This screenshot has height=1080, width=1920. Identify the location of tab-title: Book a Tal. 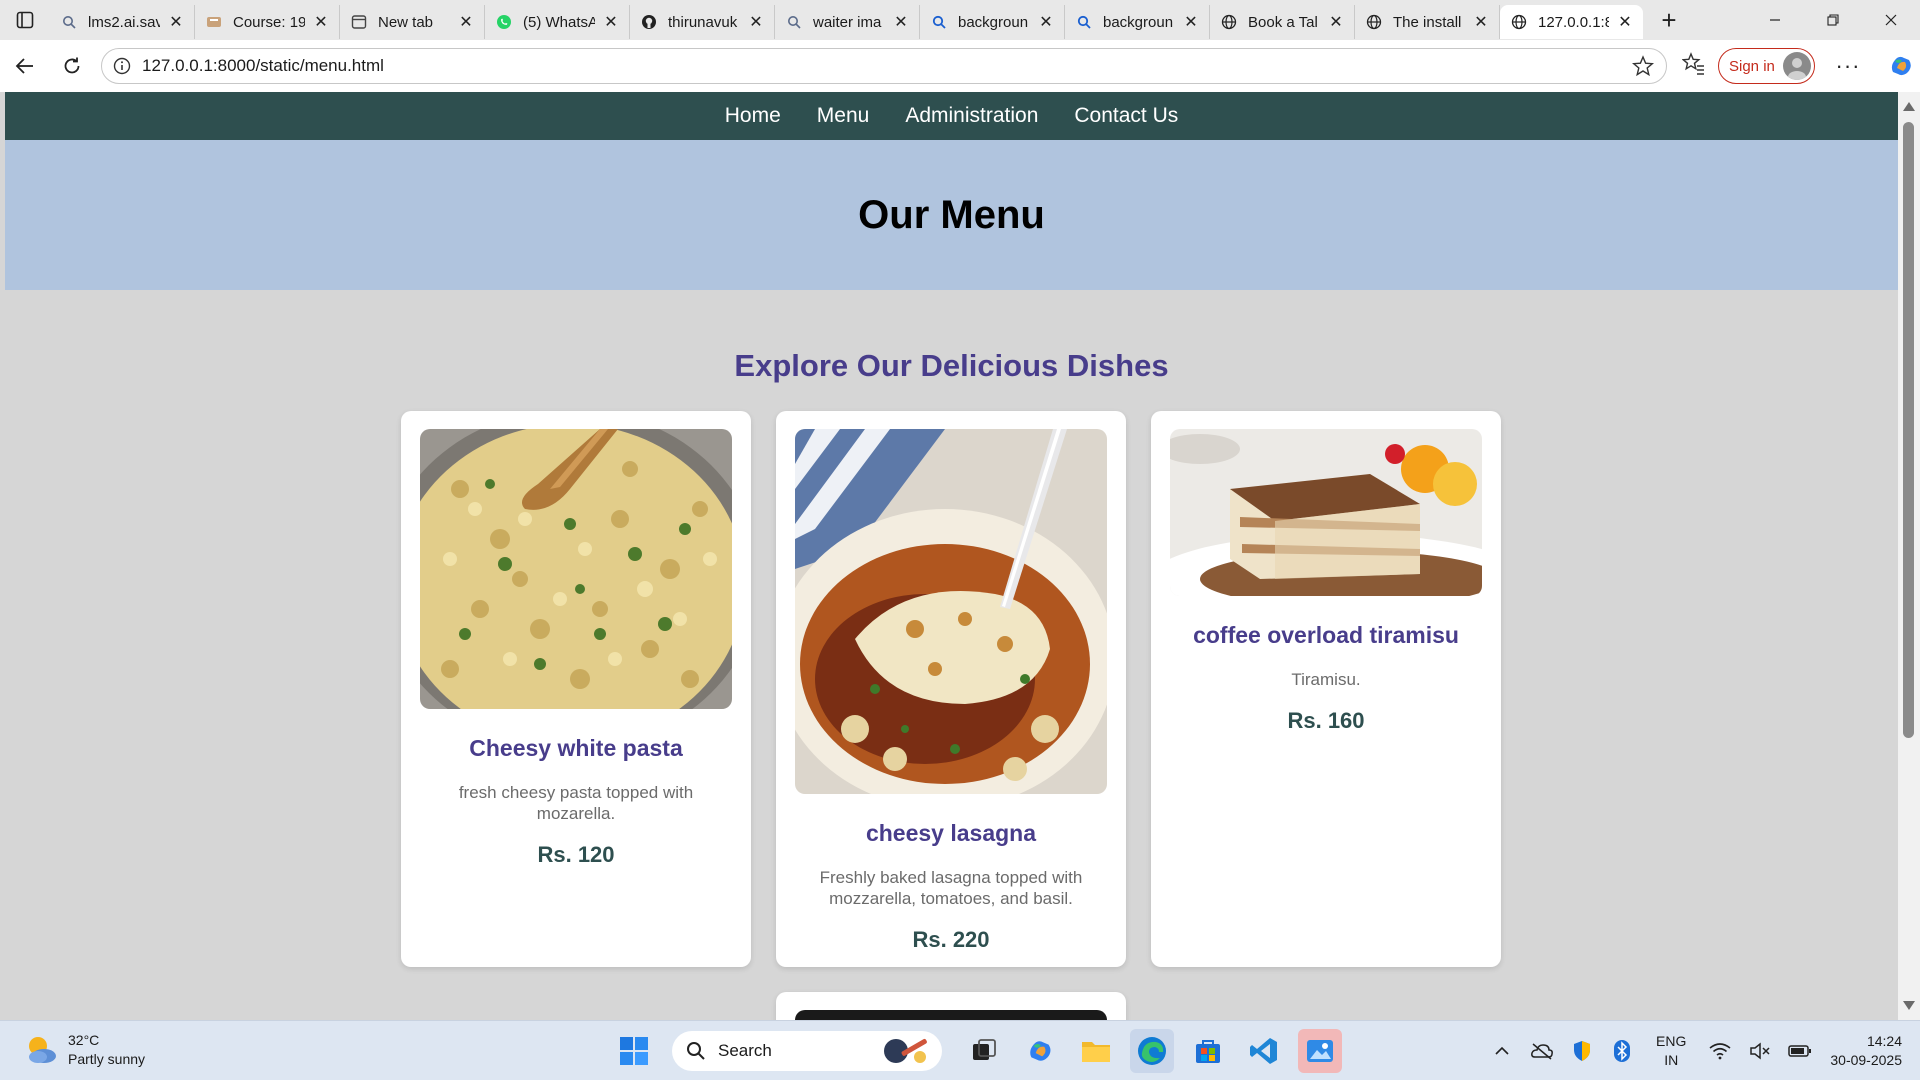
(1283, 22).